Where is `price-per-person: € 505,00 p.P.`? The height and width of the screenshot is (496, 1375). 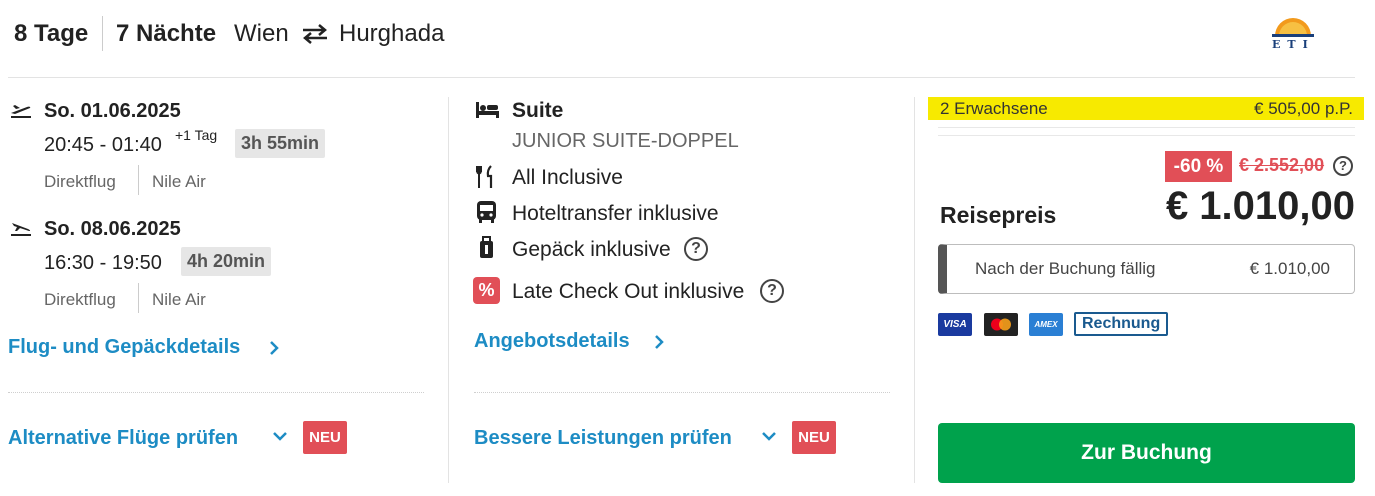
price-per-person: € 505,00 p.P. is located at coordinates (1303, 108).